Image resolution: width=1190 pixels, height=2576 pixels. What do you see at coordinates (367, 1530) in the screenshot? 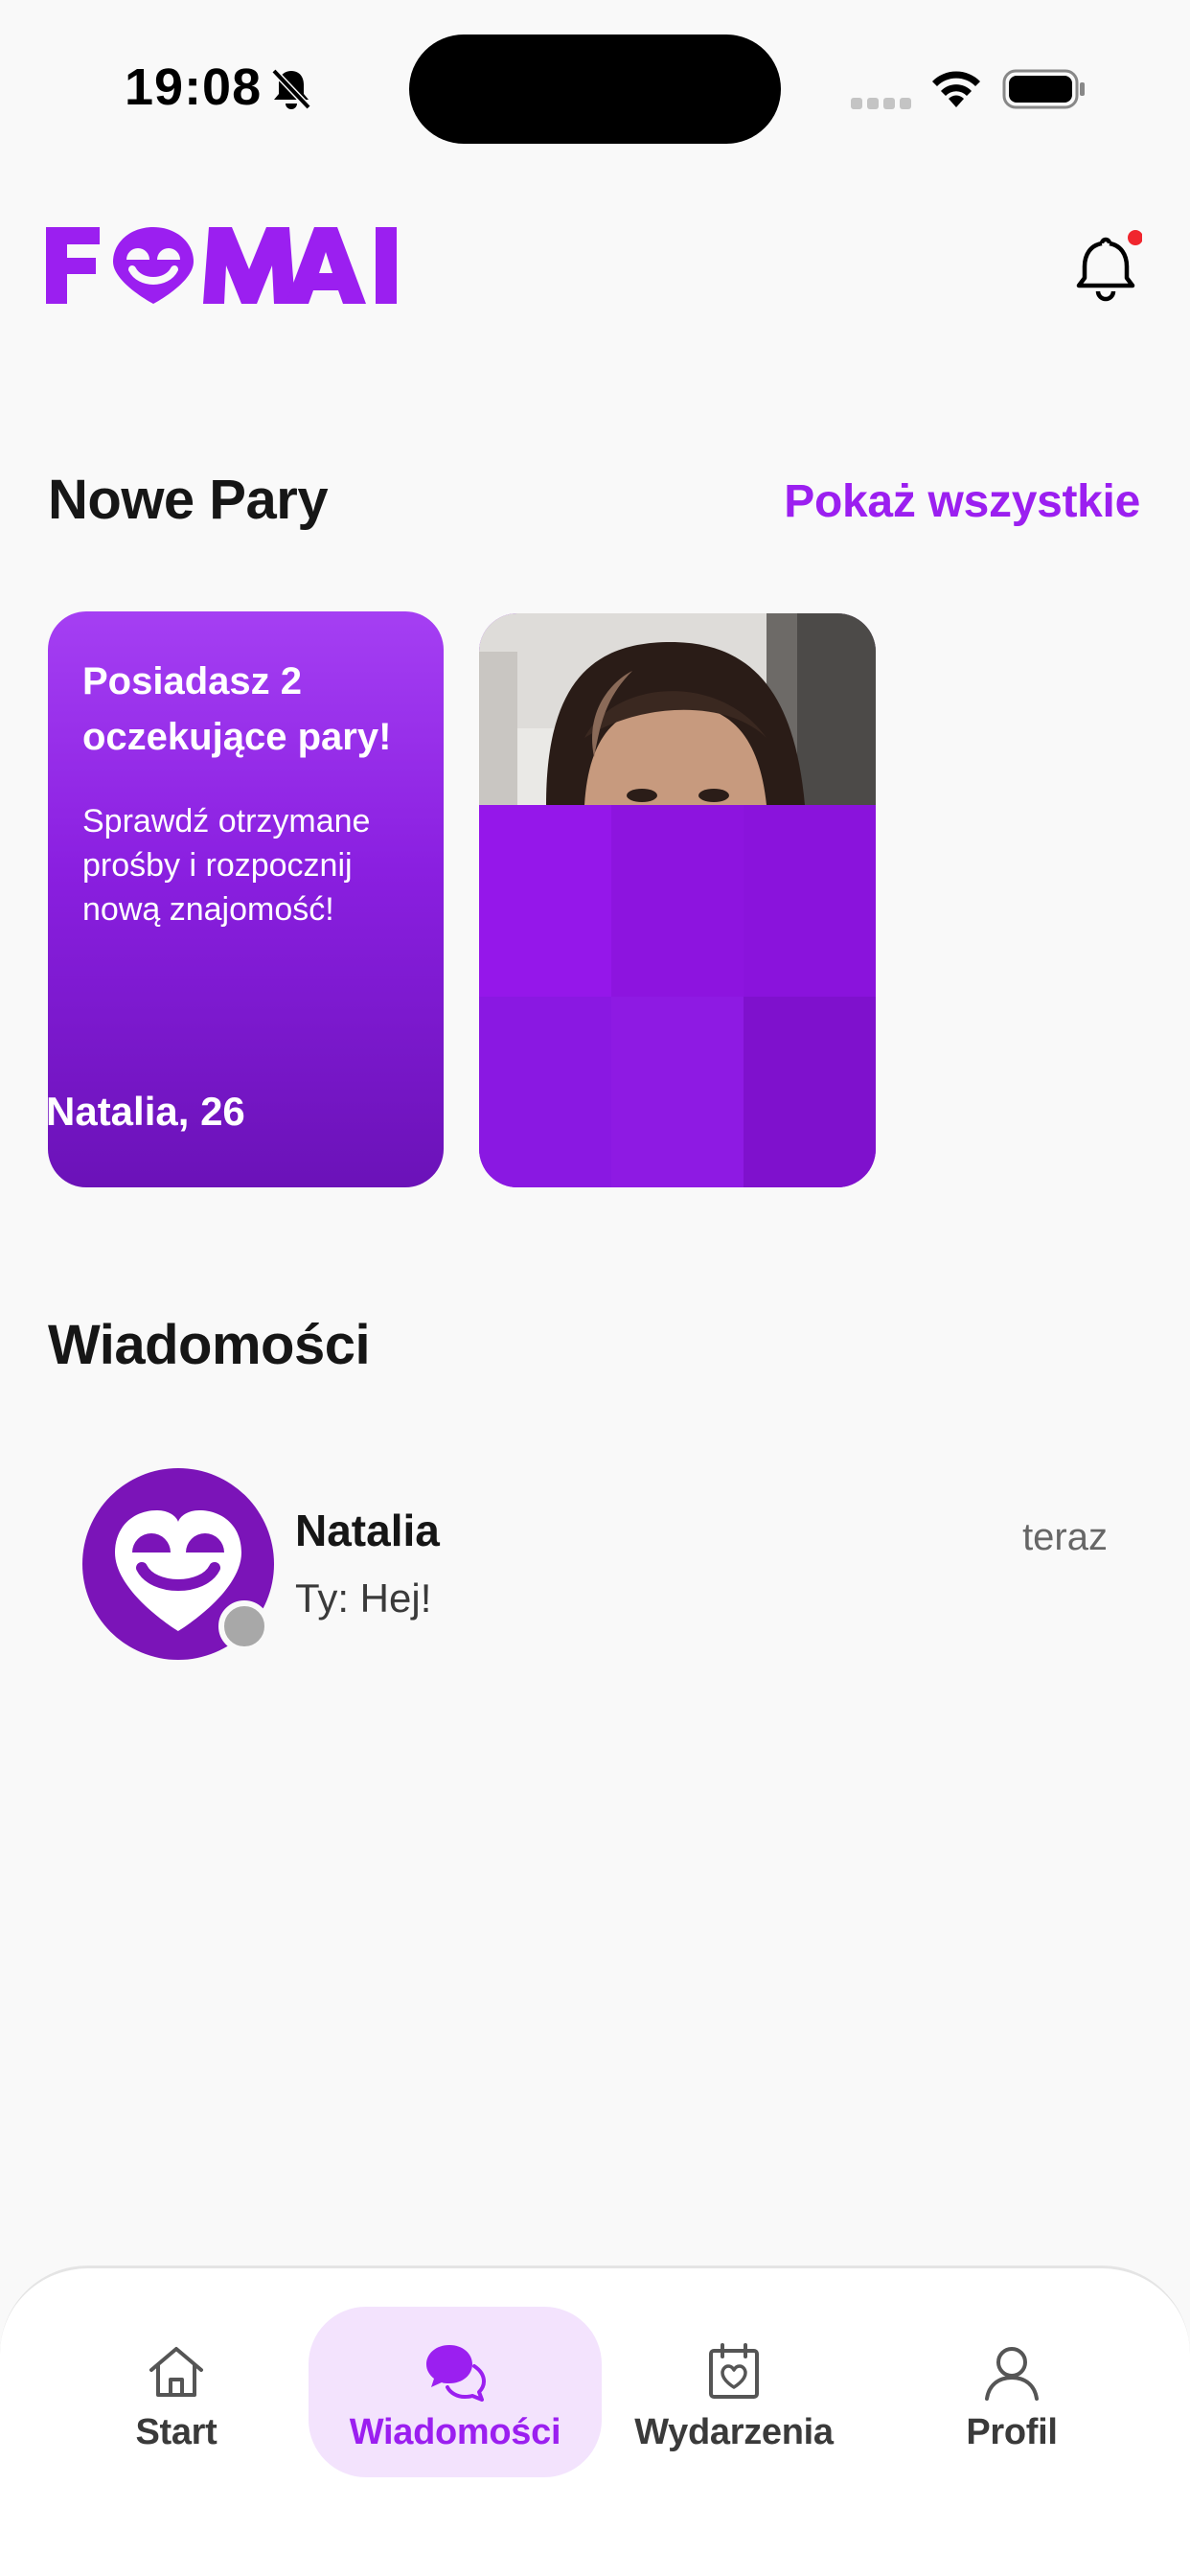
I see `conversation-name: Natalia` at bounding box center [367, 1530].